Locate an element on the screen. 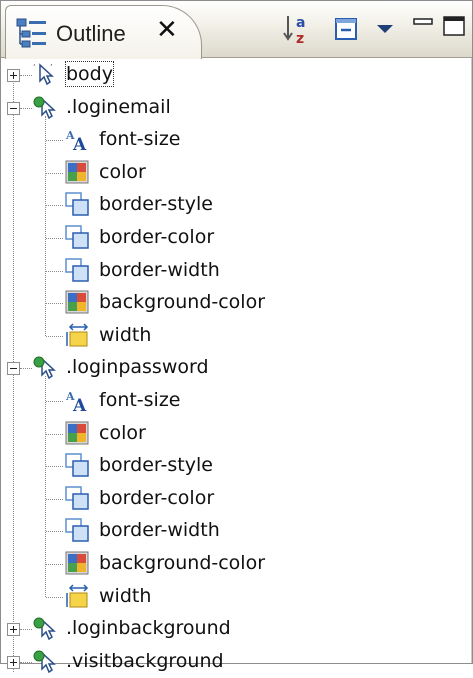  view-menu-button is located at coordinates (386, 30).